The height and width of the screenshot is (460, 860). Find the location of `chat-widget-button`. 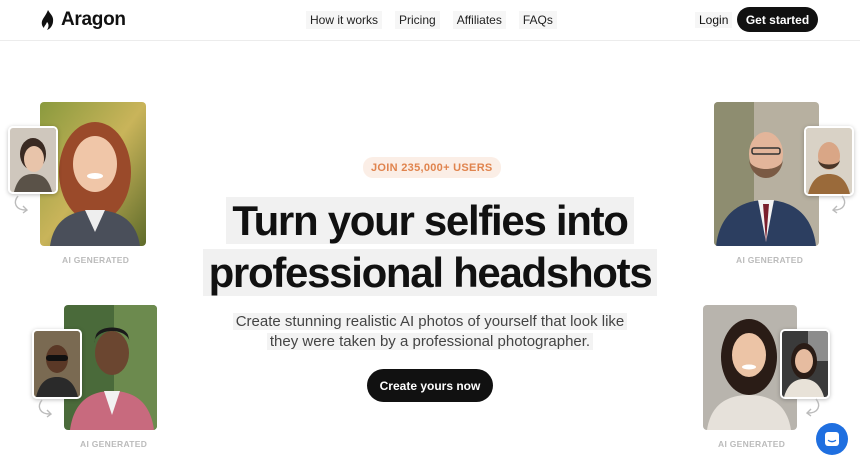

chat-widget-button is located at coordinates (832, 439).